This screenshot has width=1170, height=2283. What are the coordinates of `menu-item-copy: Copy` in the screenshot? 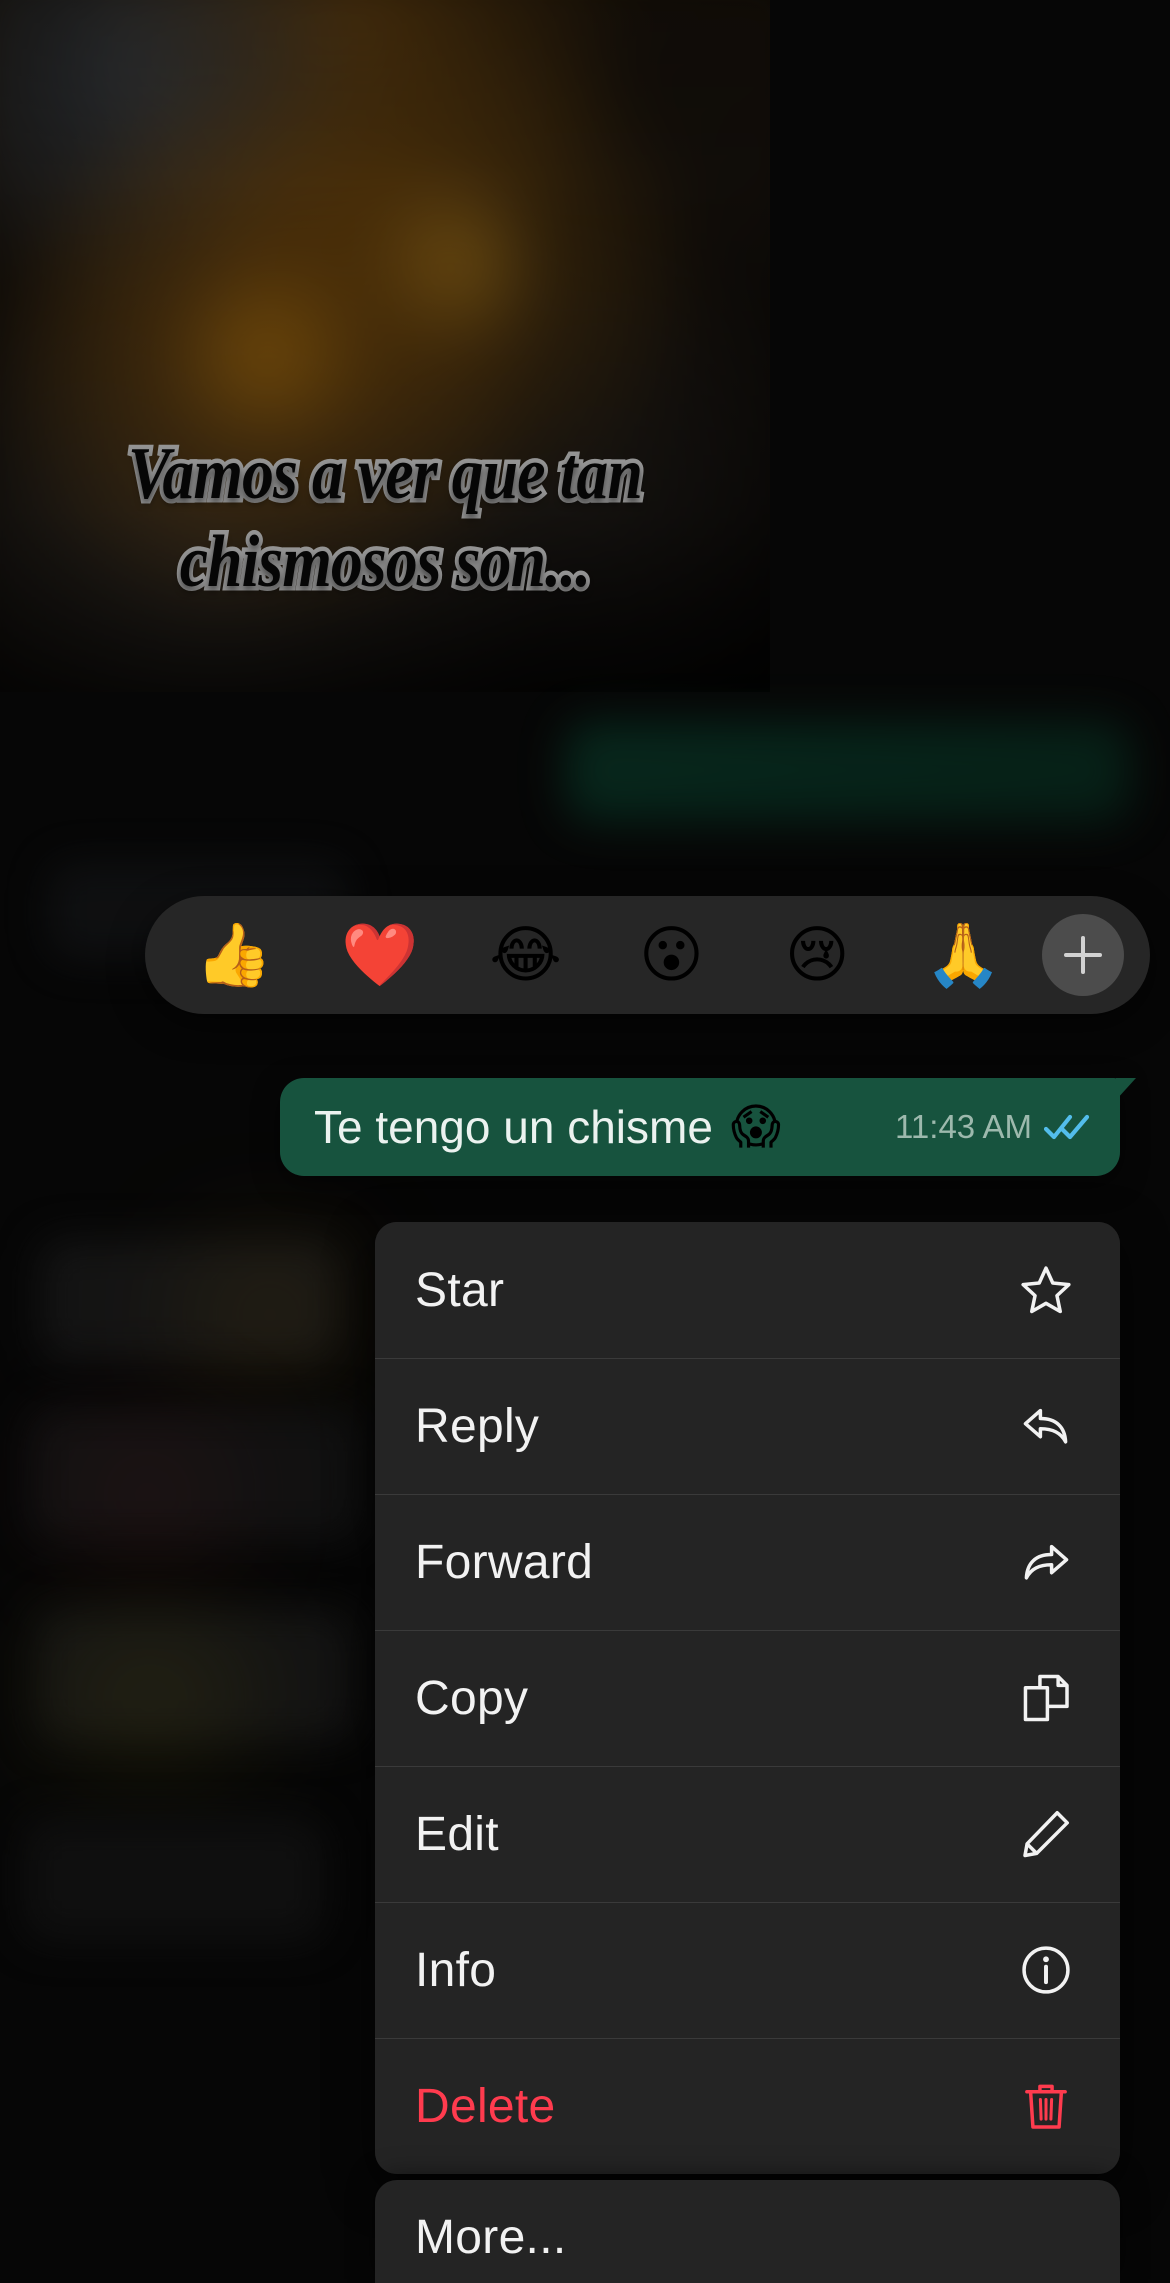 It's located at (747, 1698).